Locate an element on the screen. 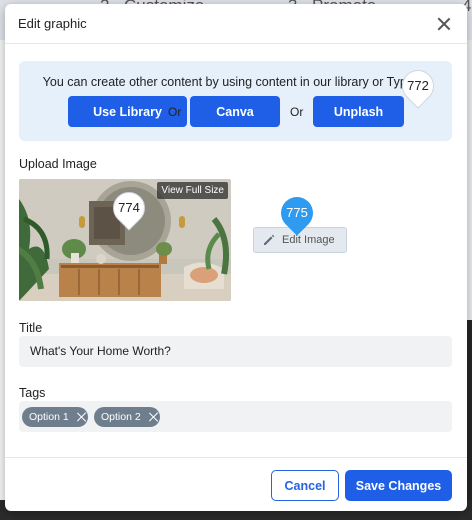 Image resolution: width=472 pixels, height=520 pixels. pencil-icon is located at coordinates (269, 239).